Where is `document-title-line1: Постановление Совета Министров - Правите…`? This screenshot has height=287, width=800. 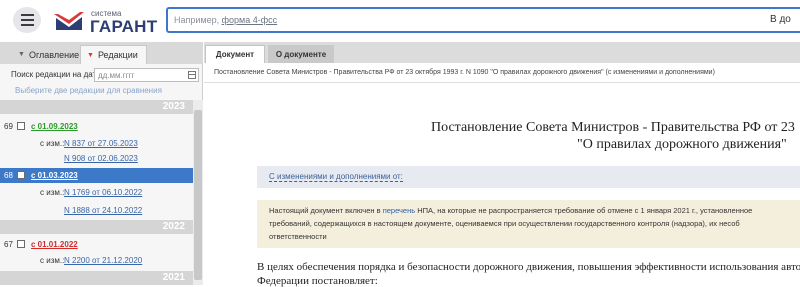 document-title-line1: Постановление Совета Министров - Правите… is located at coordinates (613, 127).